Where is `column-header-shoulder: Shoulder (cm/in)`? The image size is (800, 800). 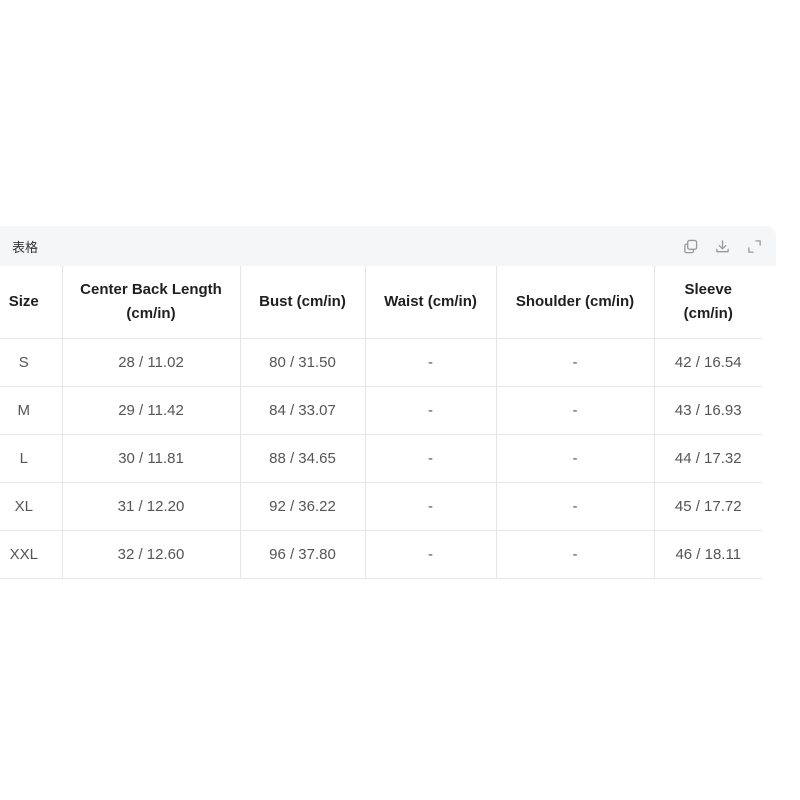
column-header-shoulder: Shoulder (cm/in) is located at coordinates (575, 302).